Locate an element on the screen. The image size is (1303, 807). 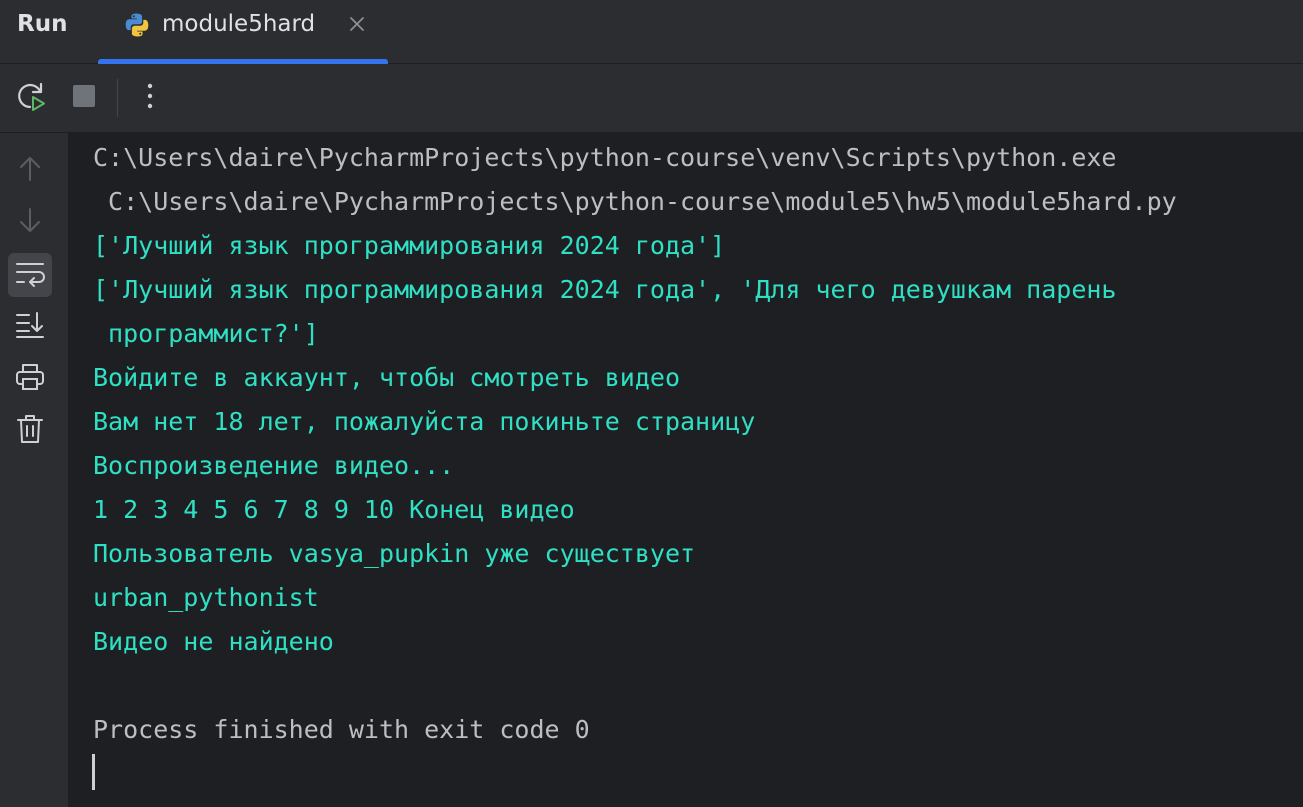
run-title: Run is located at coordinates (42, 24).